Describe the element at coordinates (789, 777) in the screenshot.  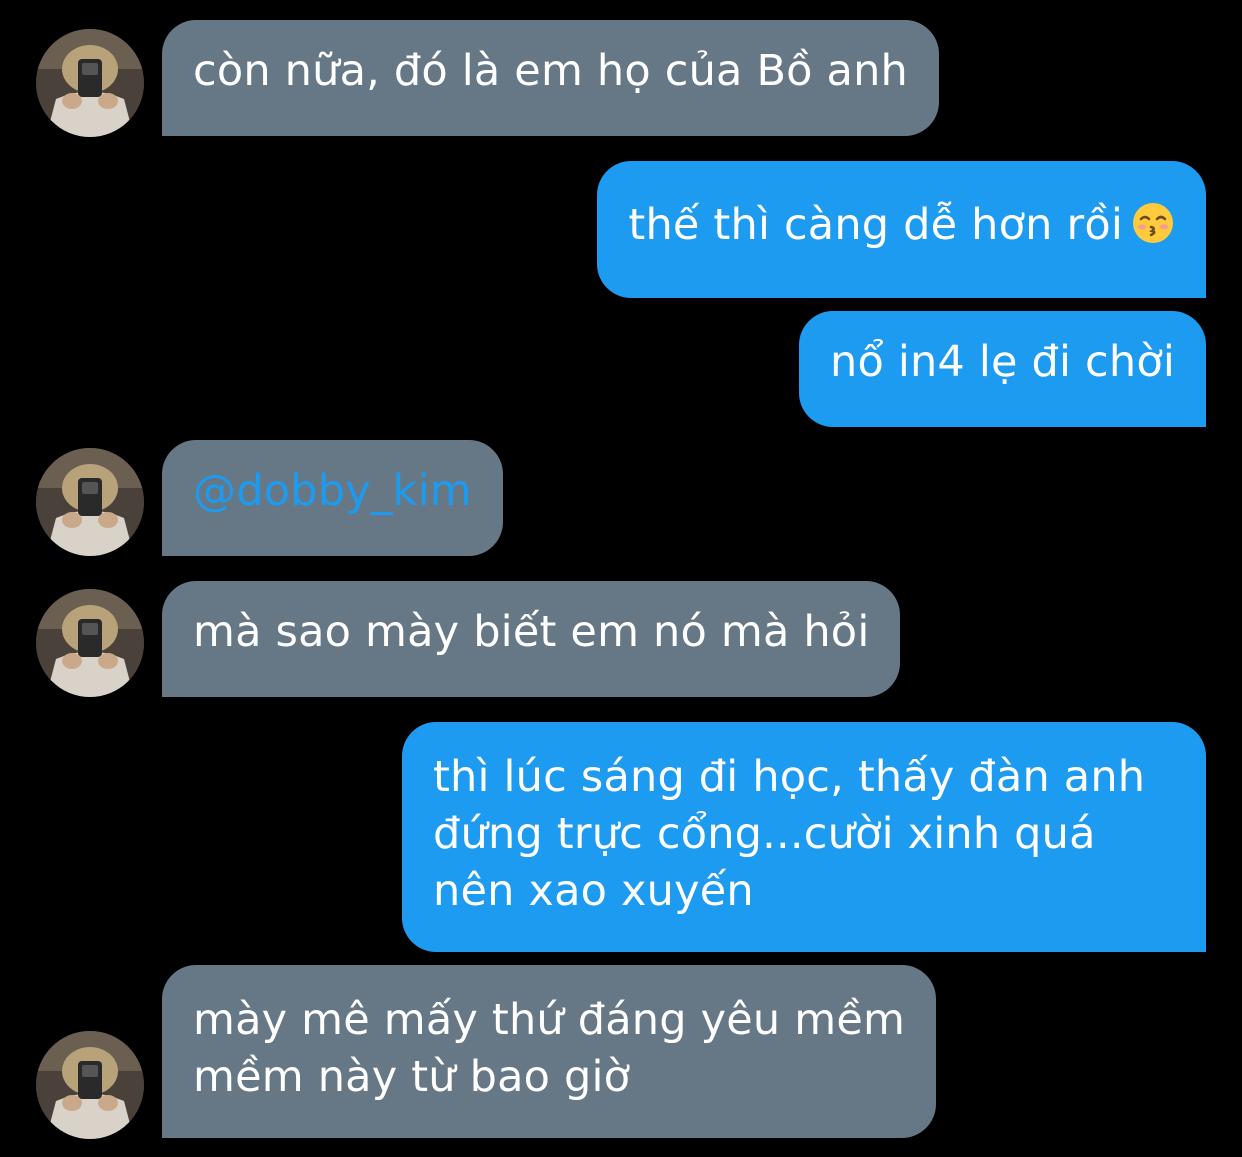
I see `message-text-line: thì lúc sáng đi học, thấy đàn anh` at that location.